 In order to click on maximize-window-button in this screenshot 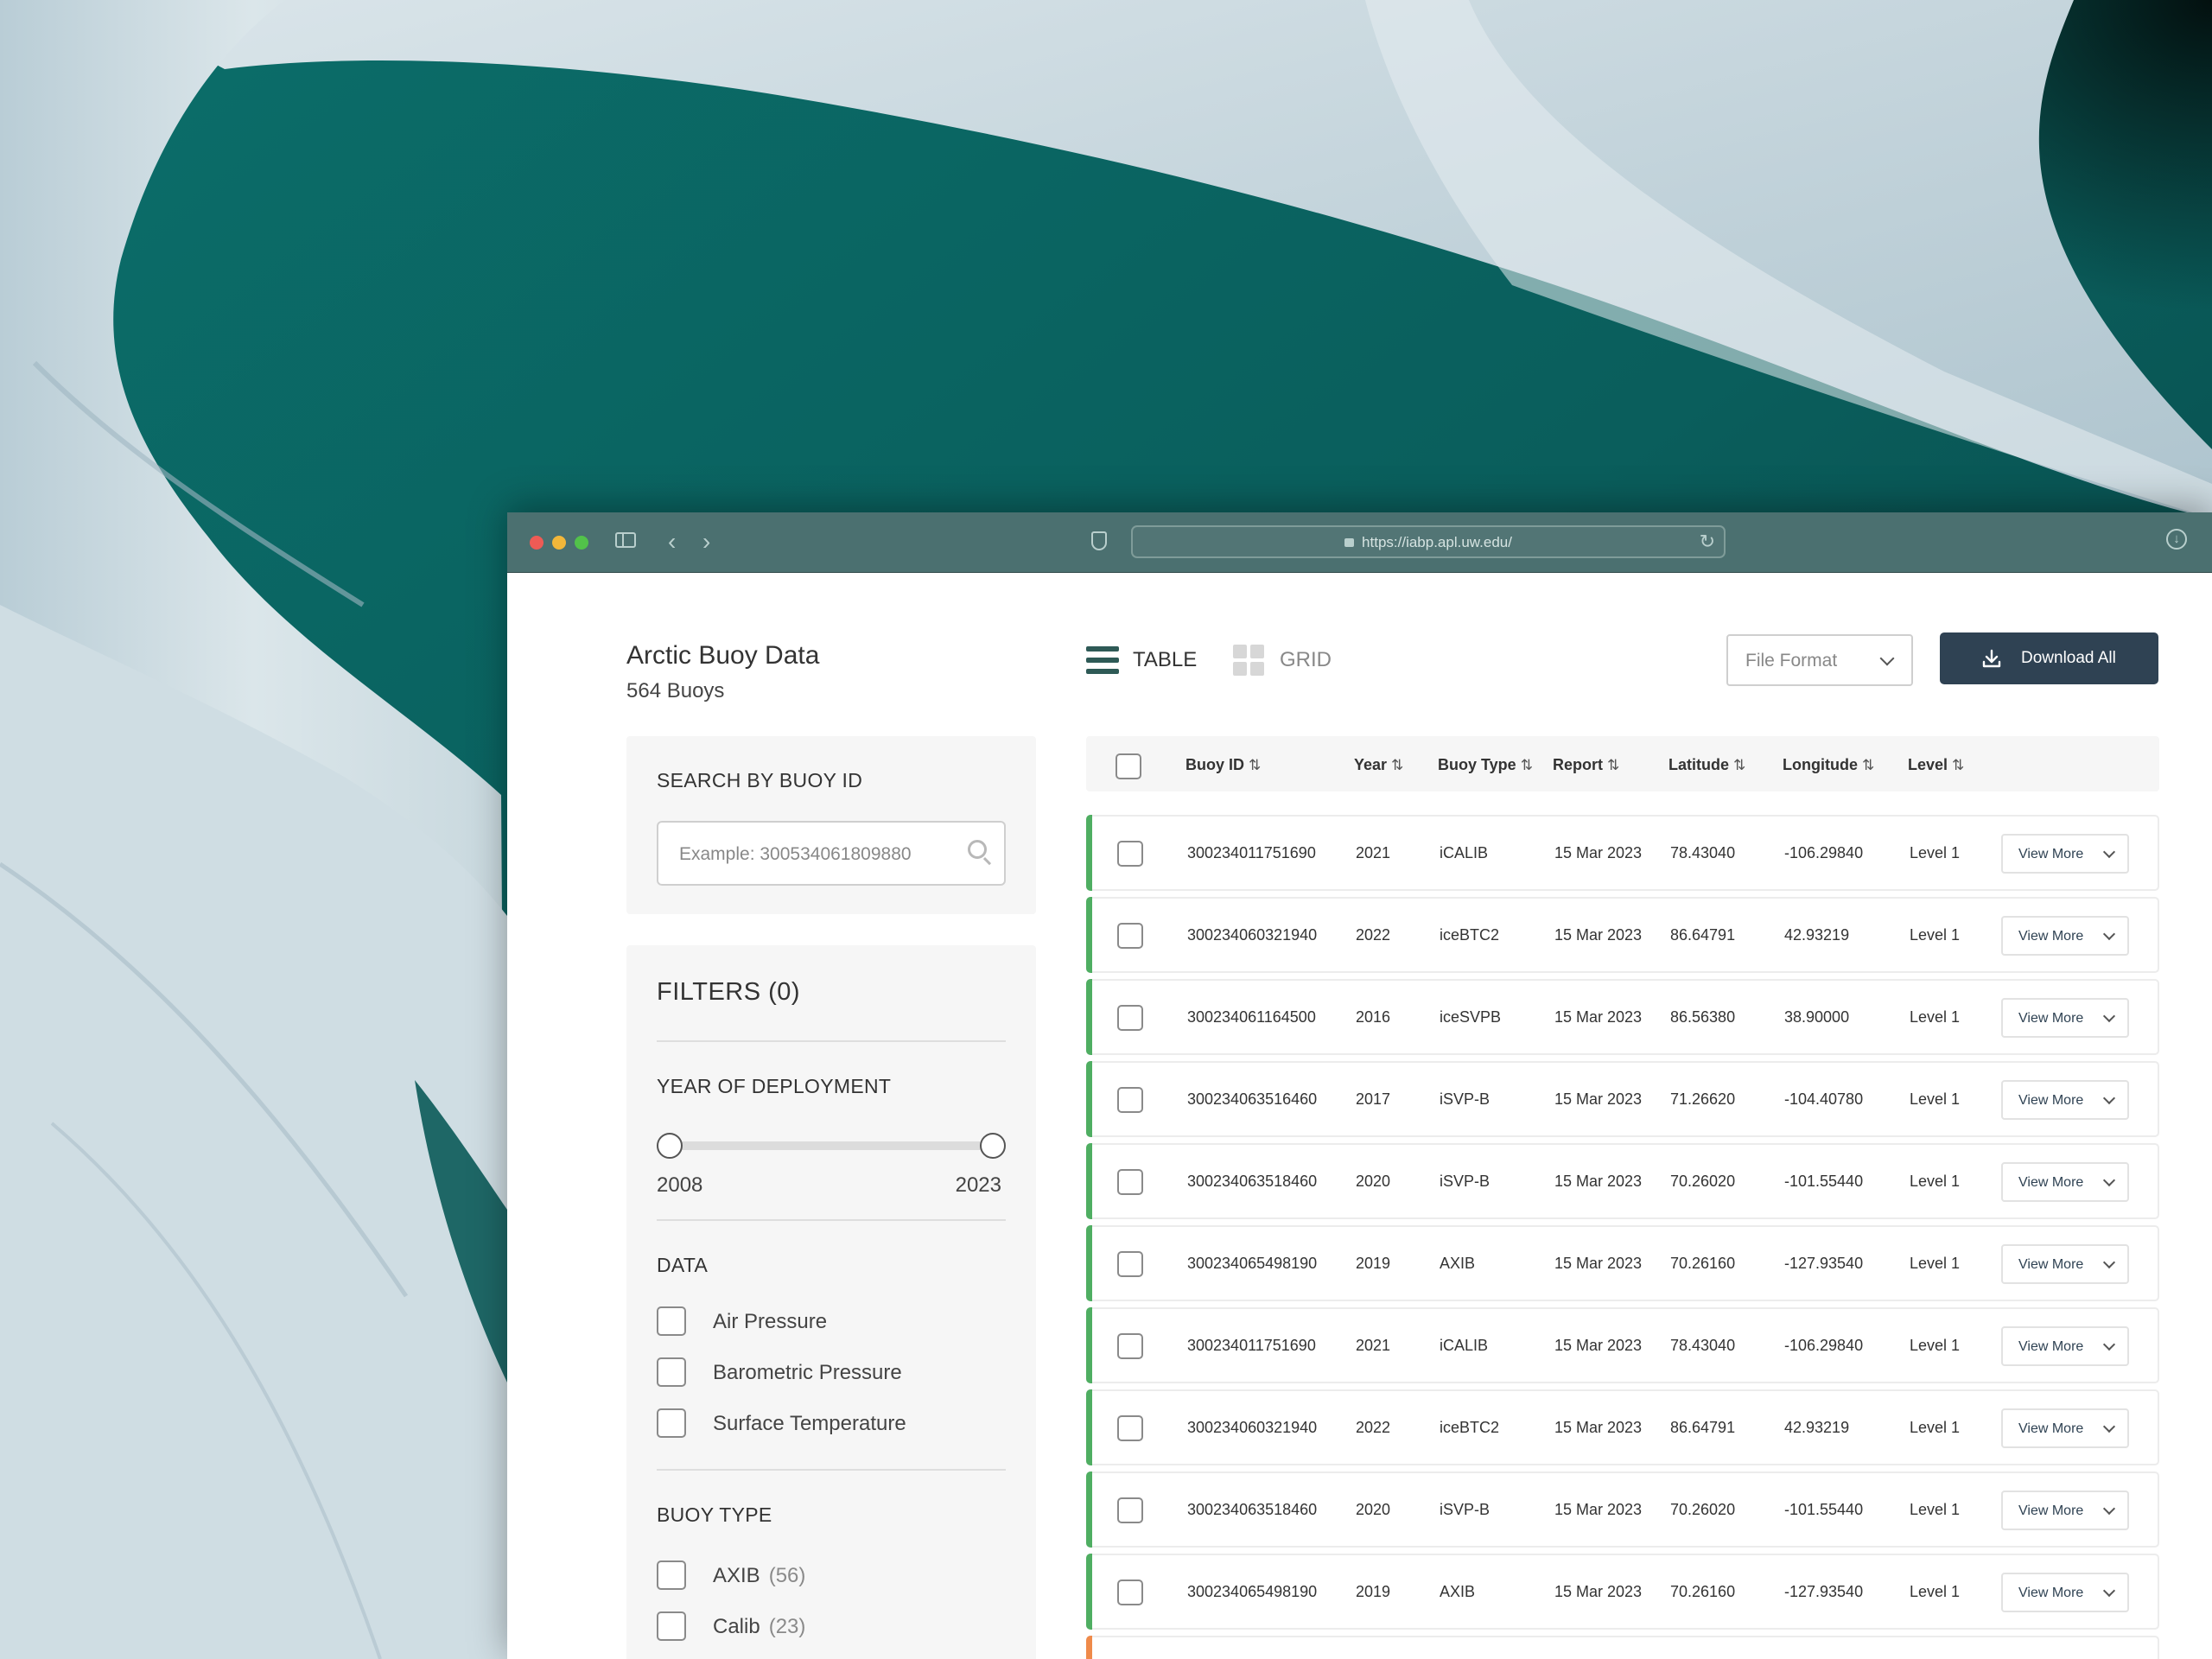, I will do `click(581, 543)`.